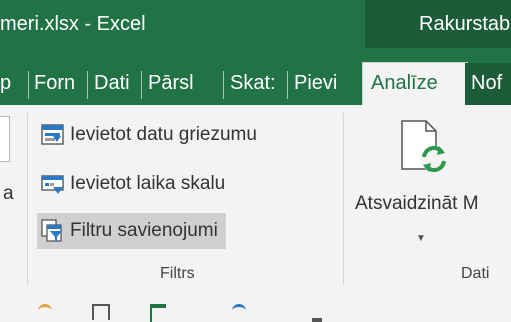  What do you see at coordinates (475, 273) in the screenshot?
I see `data-group-label: Dati` at bounding box center [475, 273].